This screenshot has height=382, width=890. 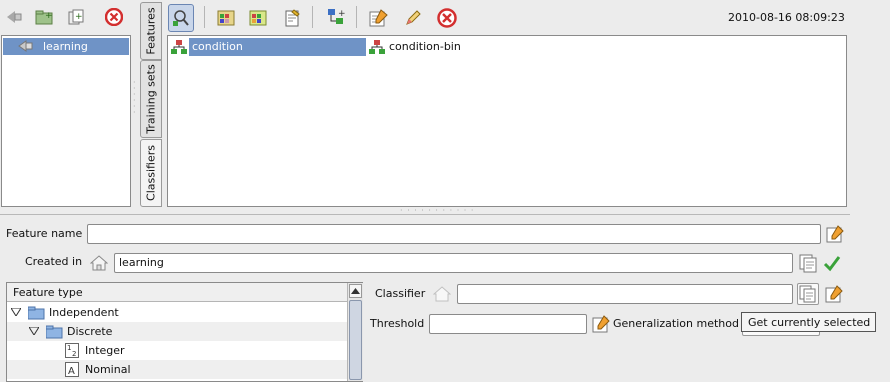 I want to click on list-item: condition, so click(x=268, y=47).